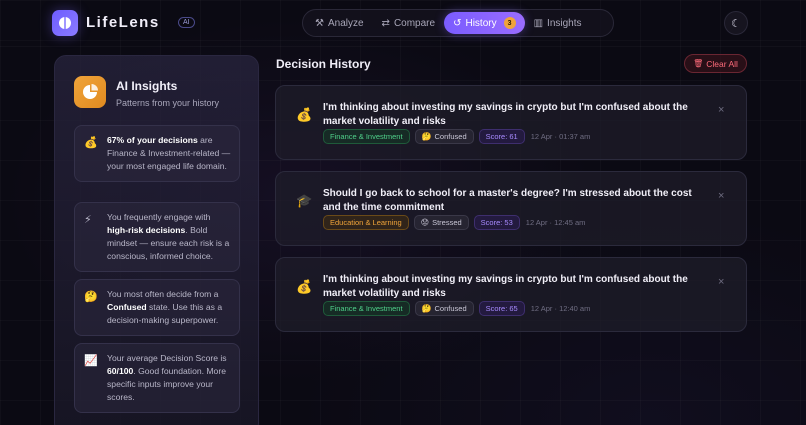  What do you see at coordinates (403, 46) in the screenshot?
I see `header-divider` at bounding box center [403, 46].